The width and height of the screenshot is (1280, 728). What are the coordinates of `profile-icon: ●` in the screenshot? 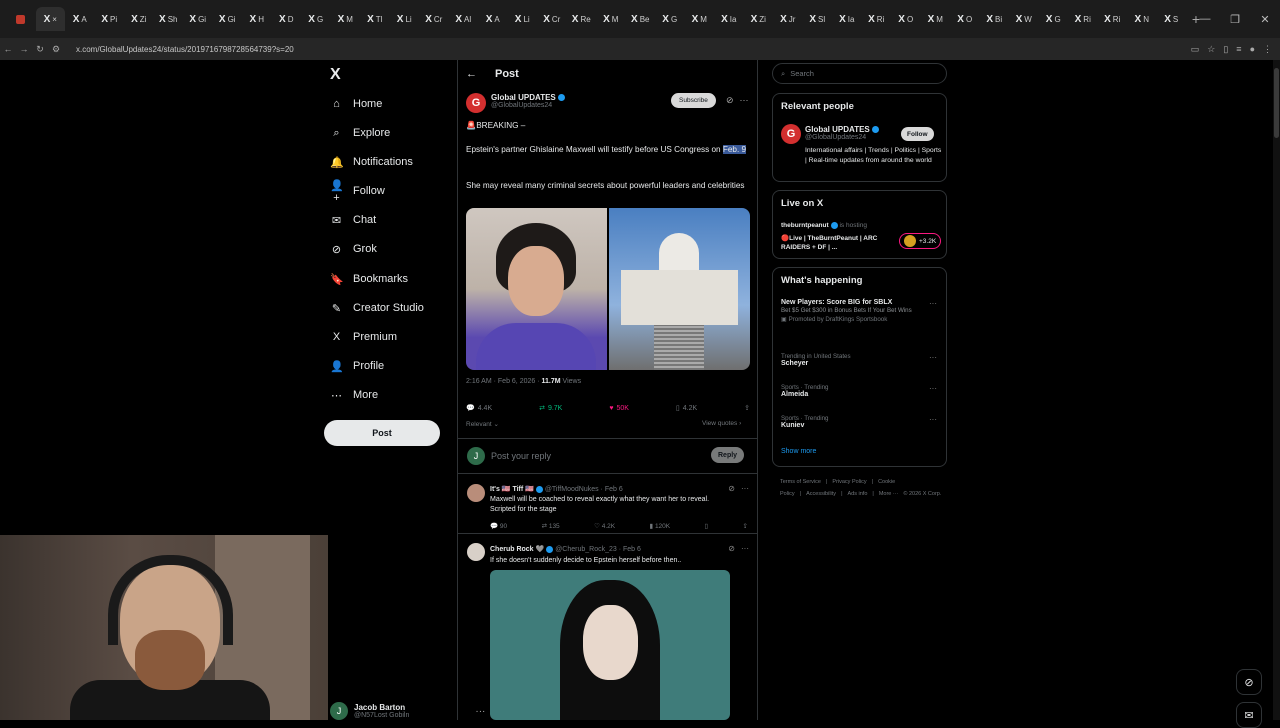 It's located at (1252, 49).